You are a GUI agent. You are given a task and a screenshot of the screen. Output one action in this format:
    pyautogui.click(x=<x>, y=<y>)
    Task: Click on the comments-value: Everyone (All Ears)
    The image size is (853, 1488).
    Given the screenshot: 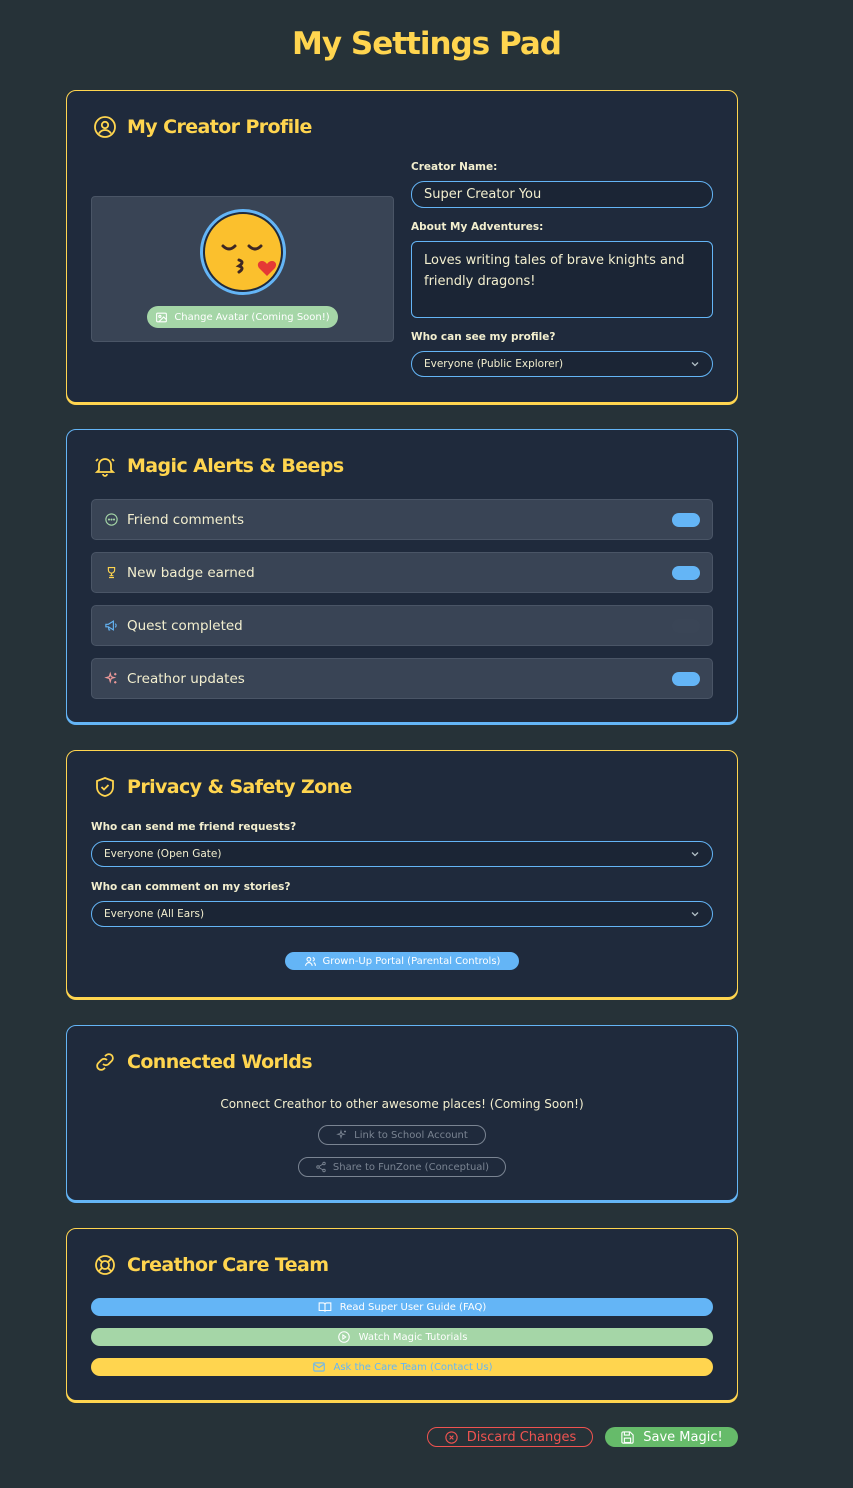 What is the action you would take?
    pyautogui.click(x=154, y=914)
    